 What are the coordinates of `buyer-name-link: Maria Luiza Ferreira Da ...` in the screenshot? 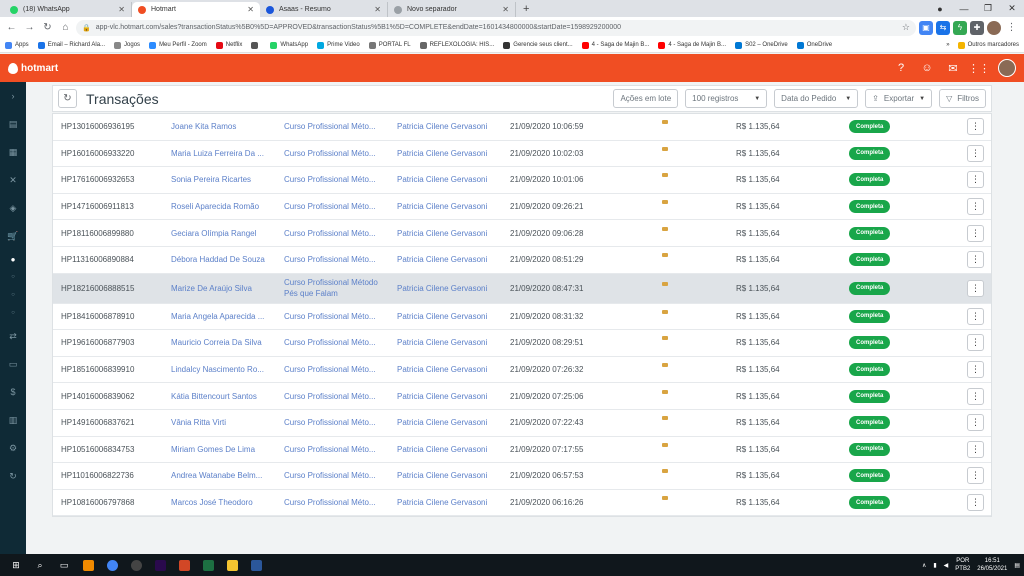 It's located at (221, 153).